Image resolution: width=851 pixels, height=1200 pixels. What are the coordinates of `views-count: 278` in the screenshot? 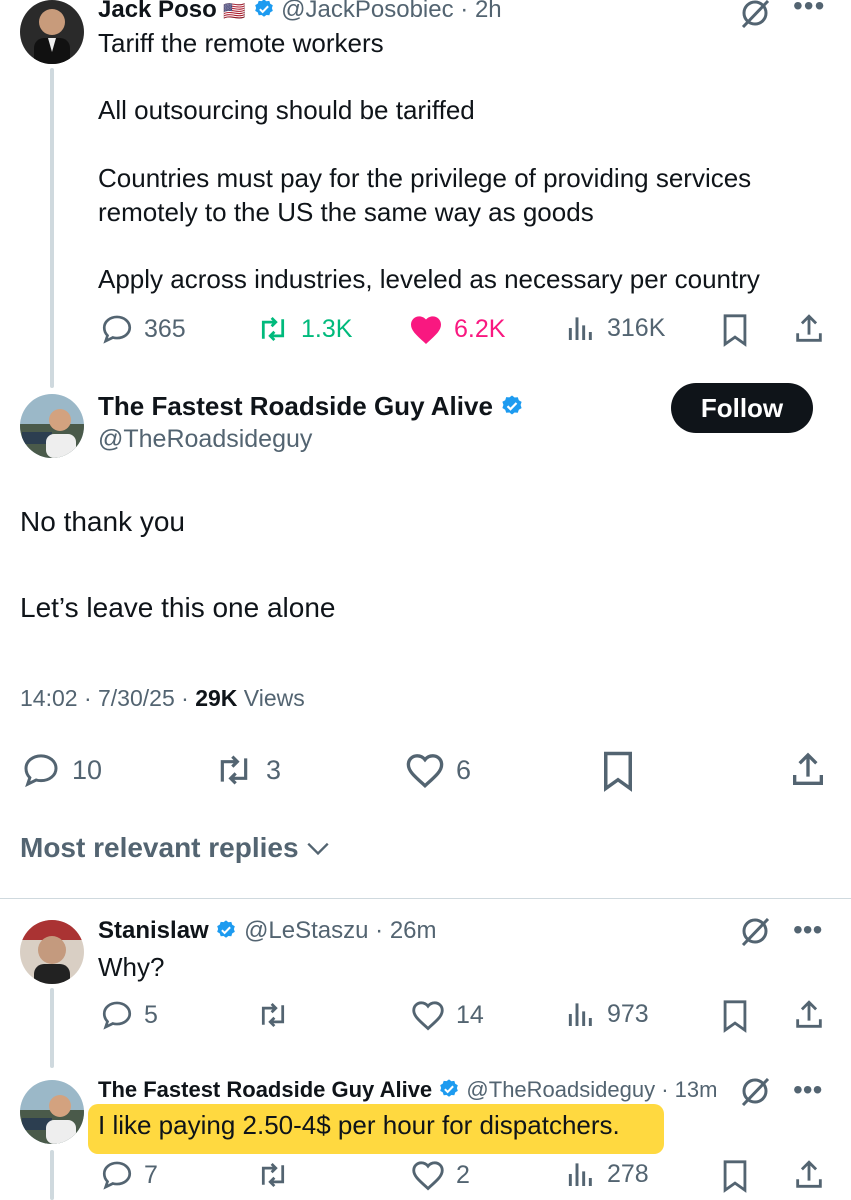 It's located at (628, 1173).